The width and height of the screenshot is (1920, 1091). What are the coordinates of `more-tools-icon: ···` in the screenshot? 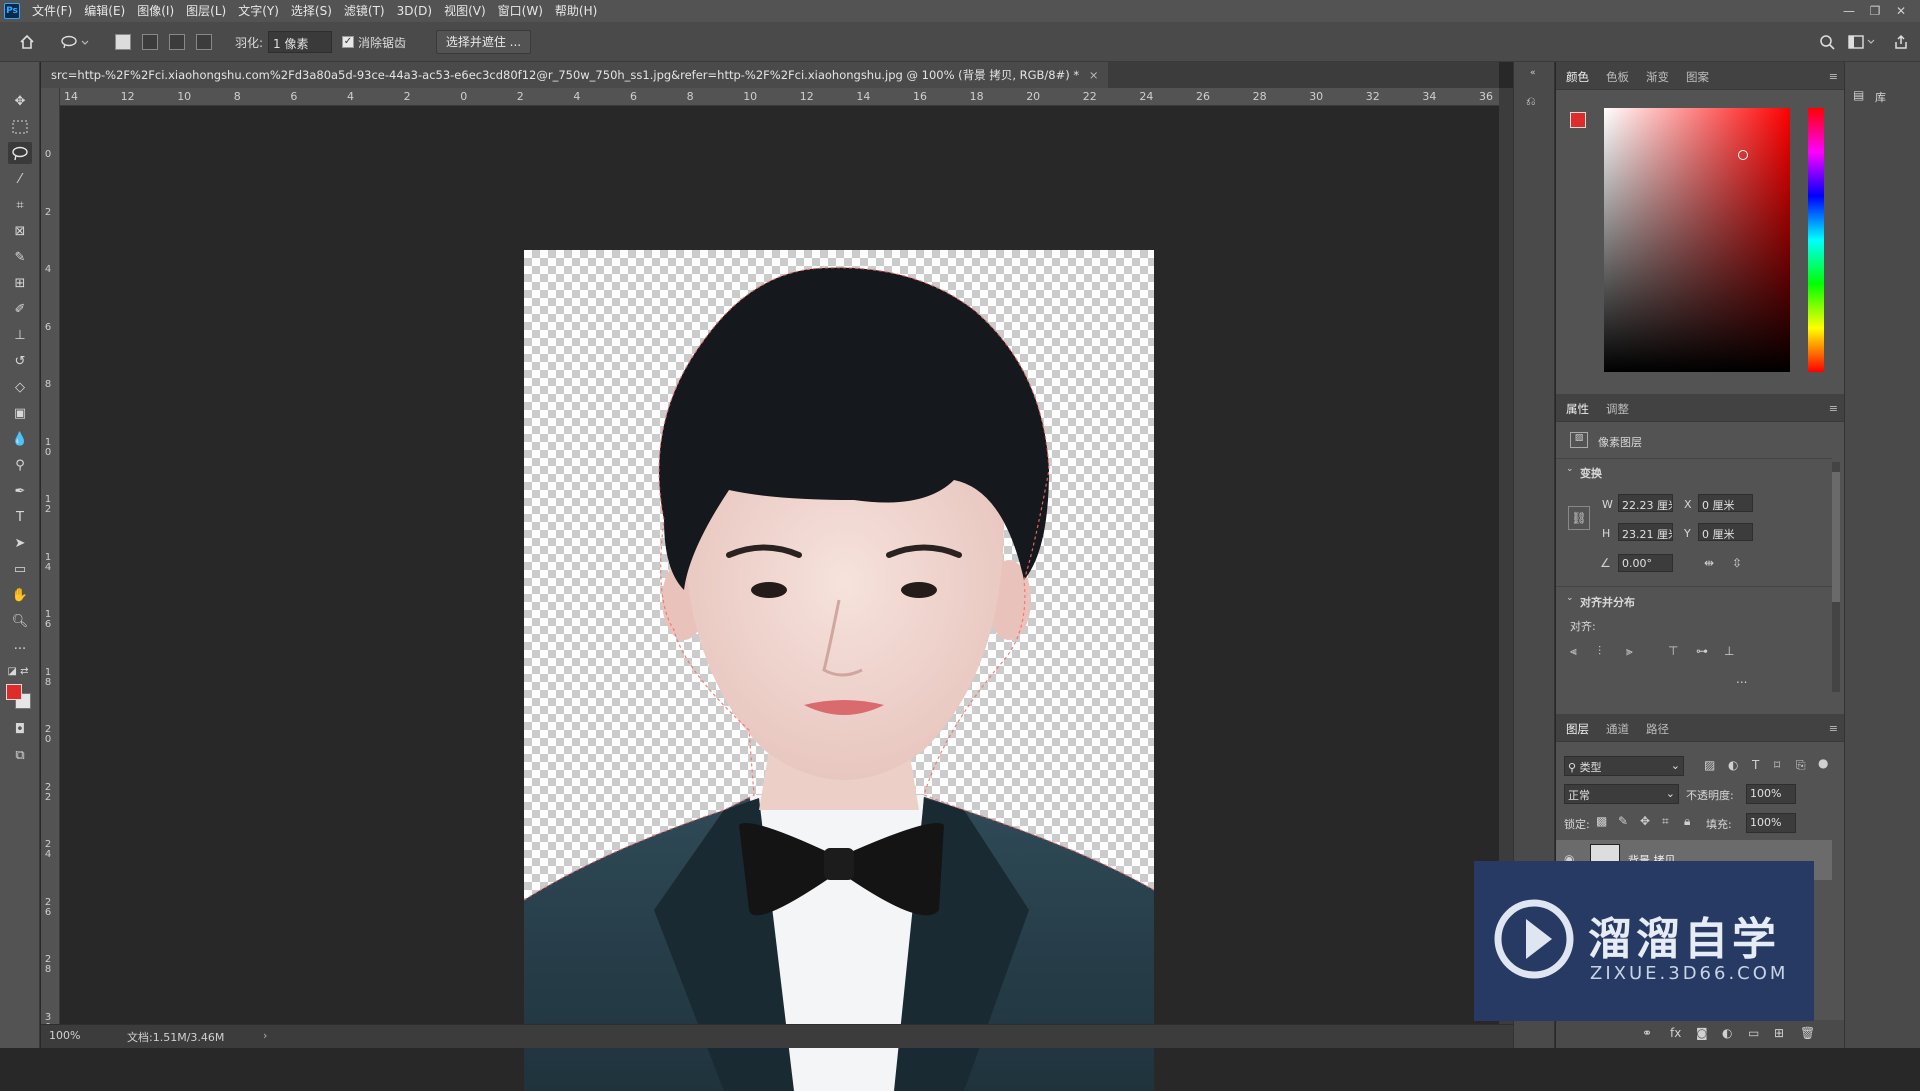 It's located at (20, 649).